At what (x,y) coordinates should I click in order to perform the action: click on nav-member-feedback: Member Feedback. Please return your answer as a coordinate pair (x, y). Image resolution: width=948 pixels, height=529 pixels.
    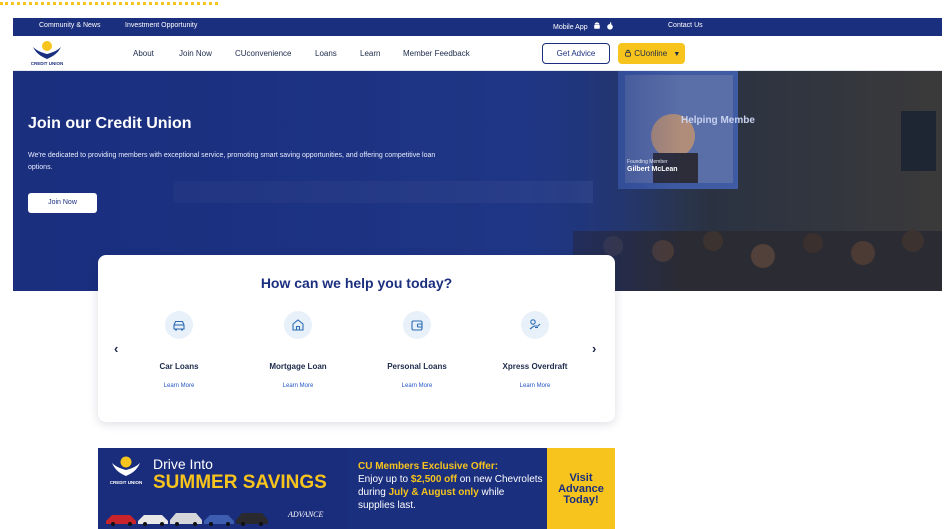
    Looking at the image, I should click on (436, 53).